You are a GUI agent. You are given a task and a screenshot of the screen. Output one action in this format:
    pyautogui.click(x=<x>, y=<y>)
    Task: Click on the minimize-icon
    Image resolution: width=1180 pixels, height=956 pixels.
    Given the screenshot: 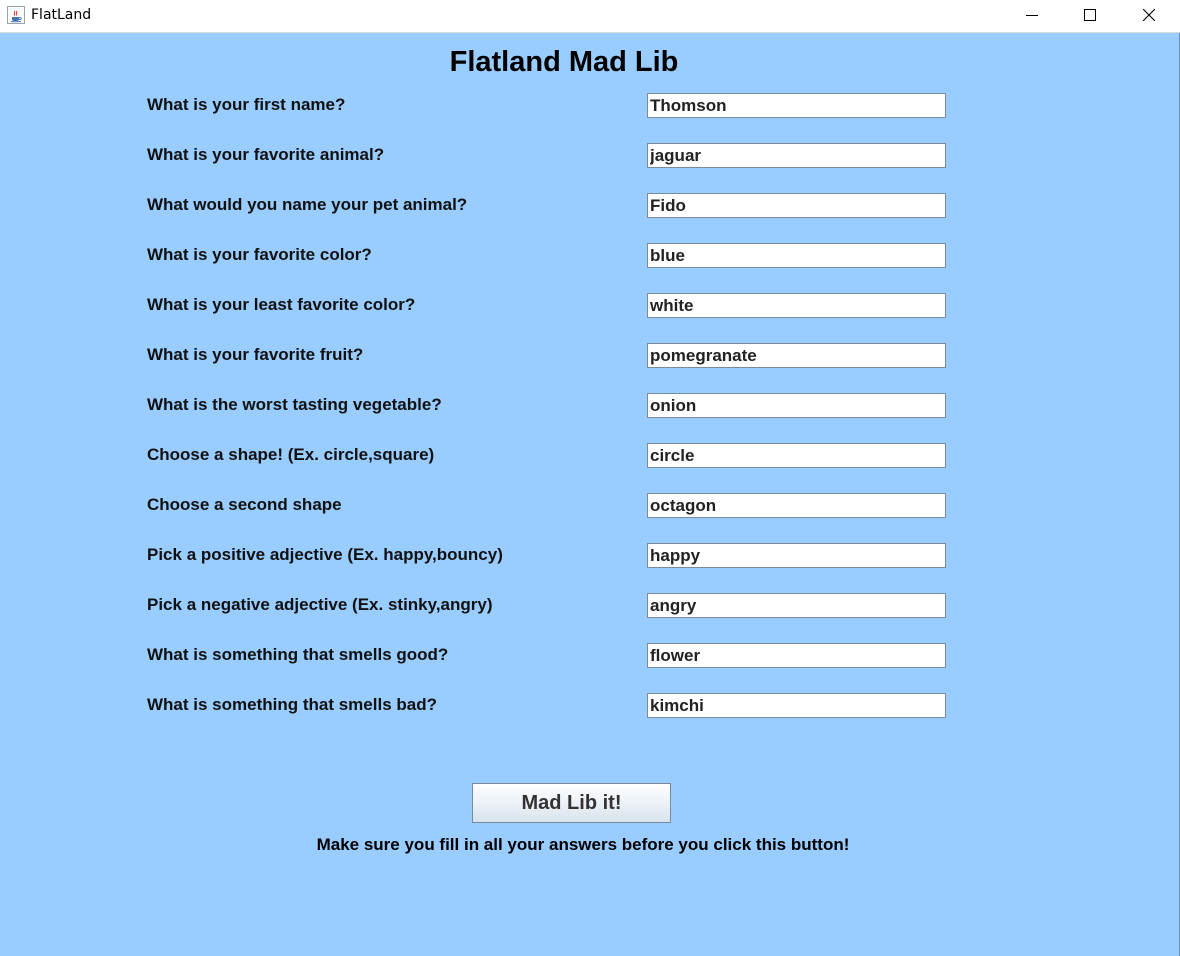 What is the action you would take?
    pyautogui.click(x=1032, y=15)
    